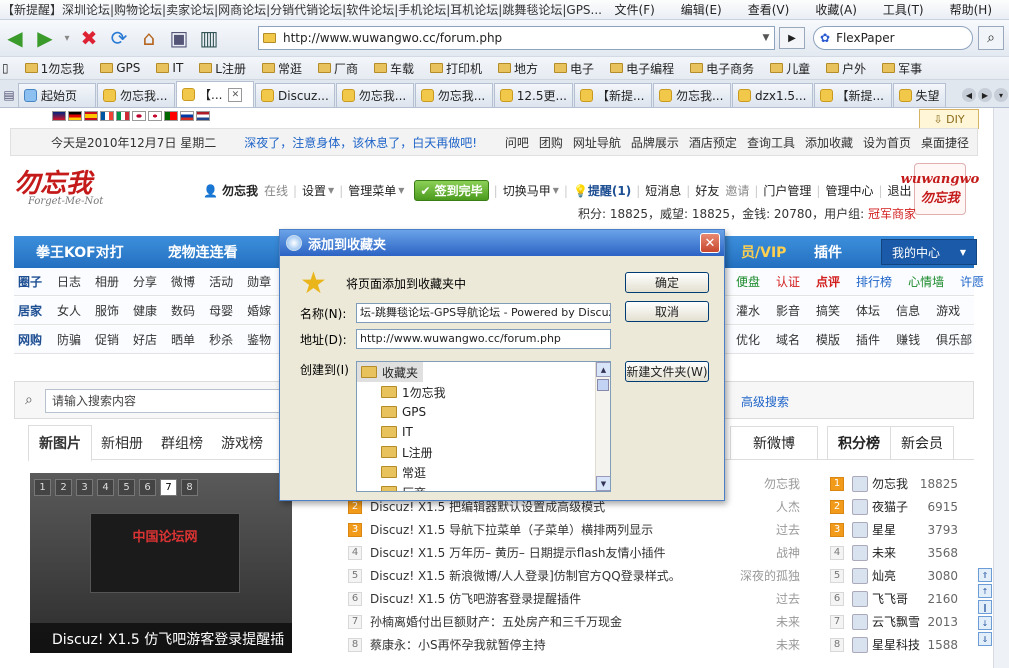 Image resolution: width=1009 pixels, height=668 pixels. I want to click on subnav-link: 促销, so click(107, 339).